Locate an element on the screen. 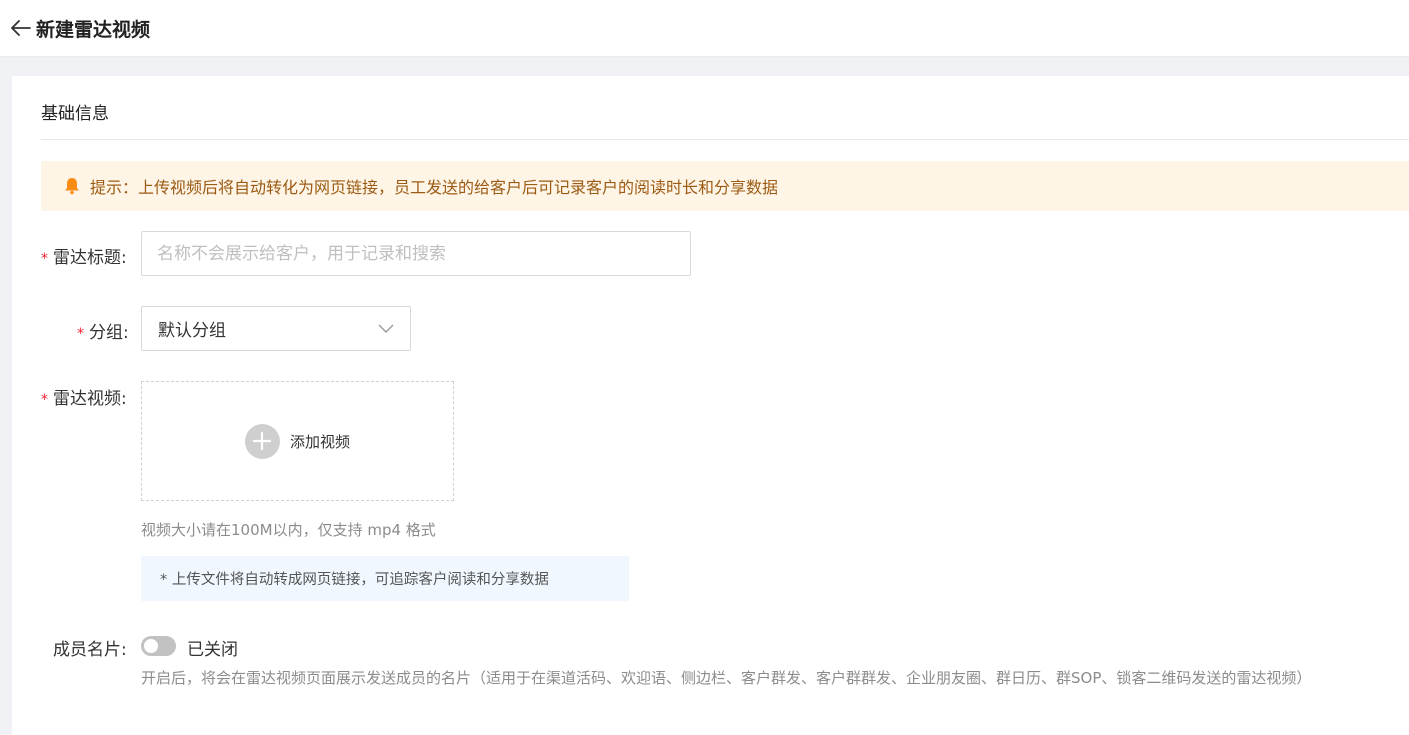 The width and height of the screenshot is (1409, 735). group-label: * 分组: is located at coordinates (103, 330).